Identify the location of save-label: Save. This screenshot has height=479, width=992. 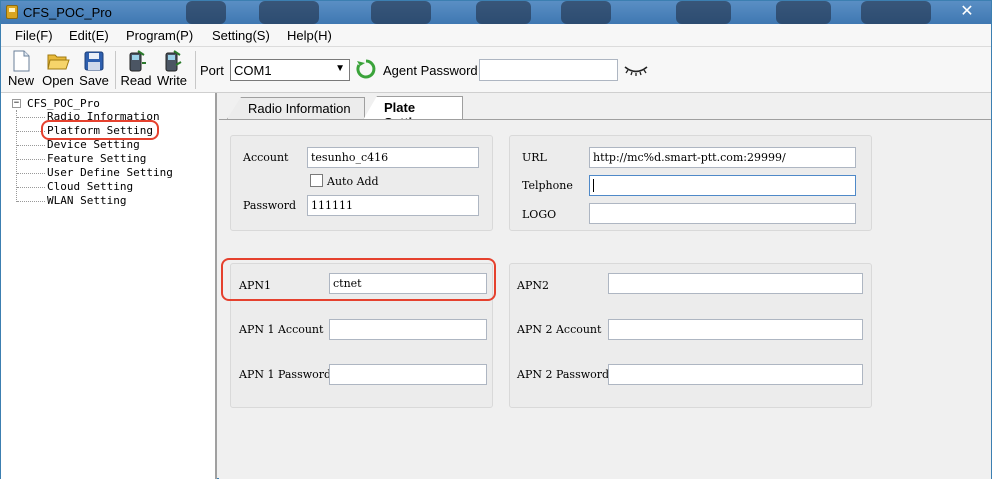
(94, 80).